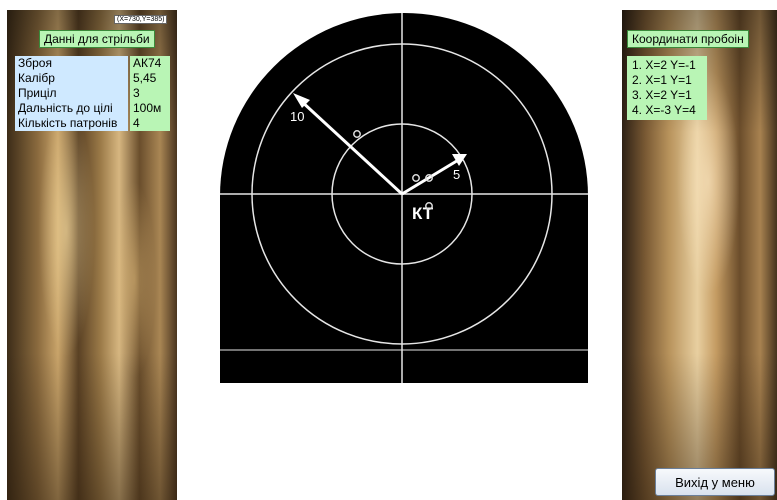 The height and width of the screenshot is (500, 777). Describe the element at coordinates (297, 116) in the screenshot. I see `ring-label-10: 10` at that location.